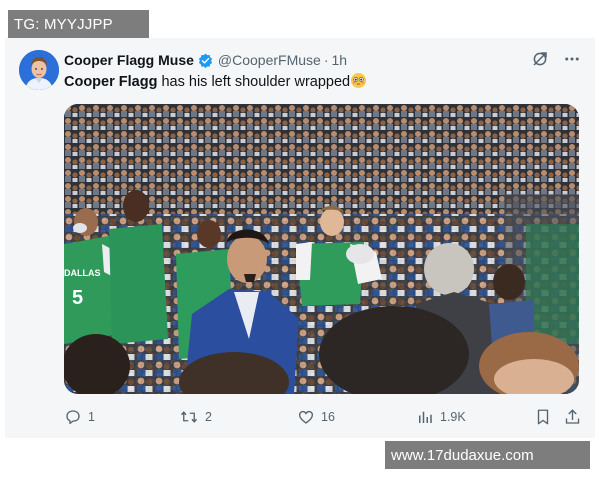  Describe the element at coordinates (340, 60) in the screenshot. I see `tweet-time: 1h` at that location.